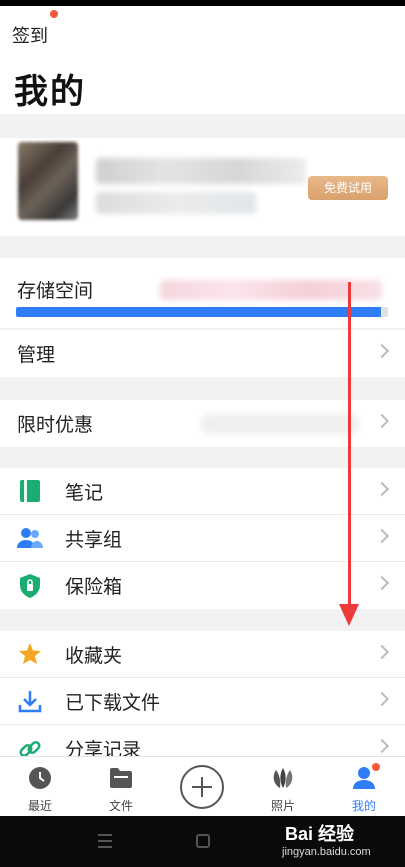 The height and width of the screenshot is (867, 405). Describe the element at coordinates (30, 701) in the screenshot. I see `download-icon` at that location.